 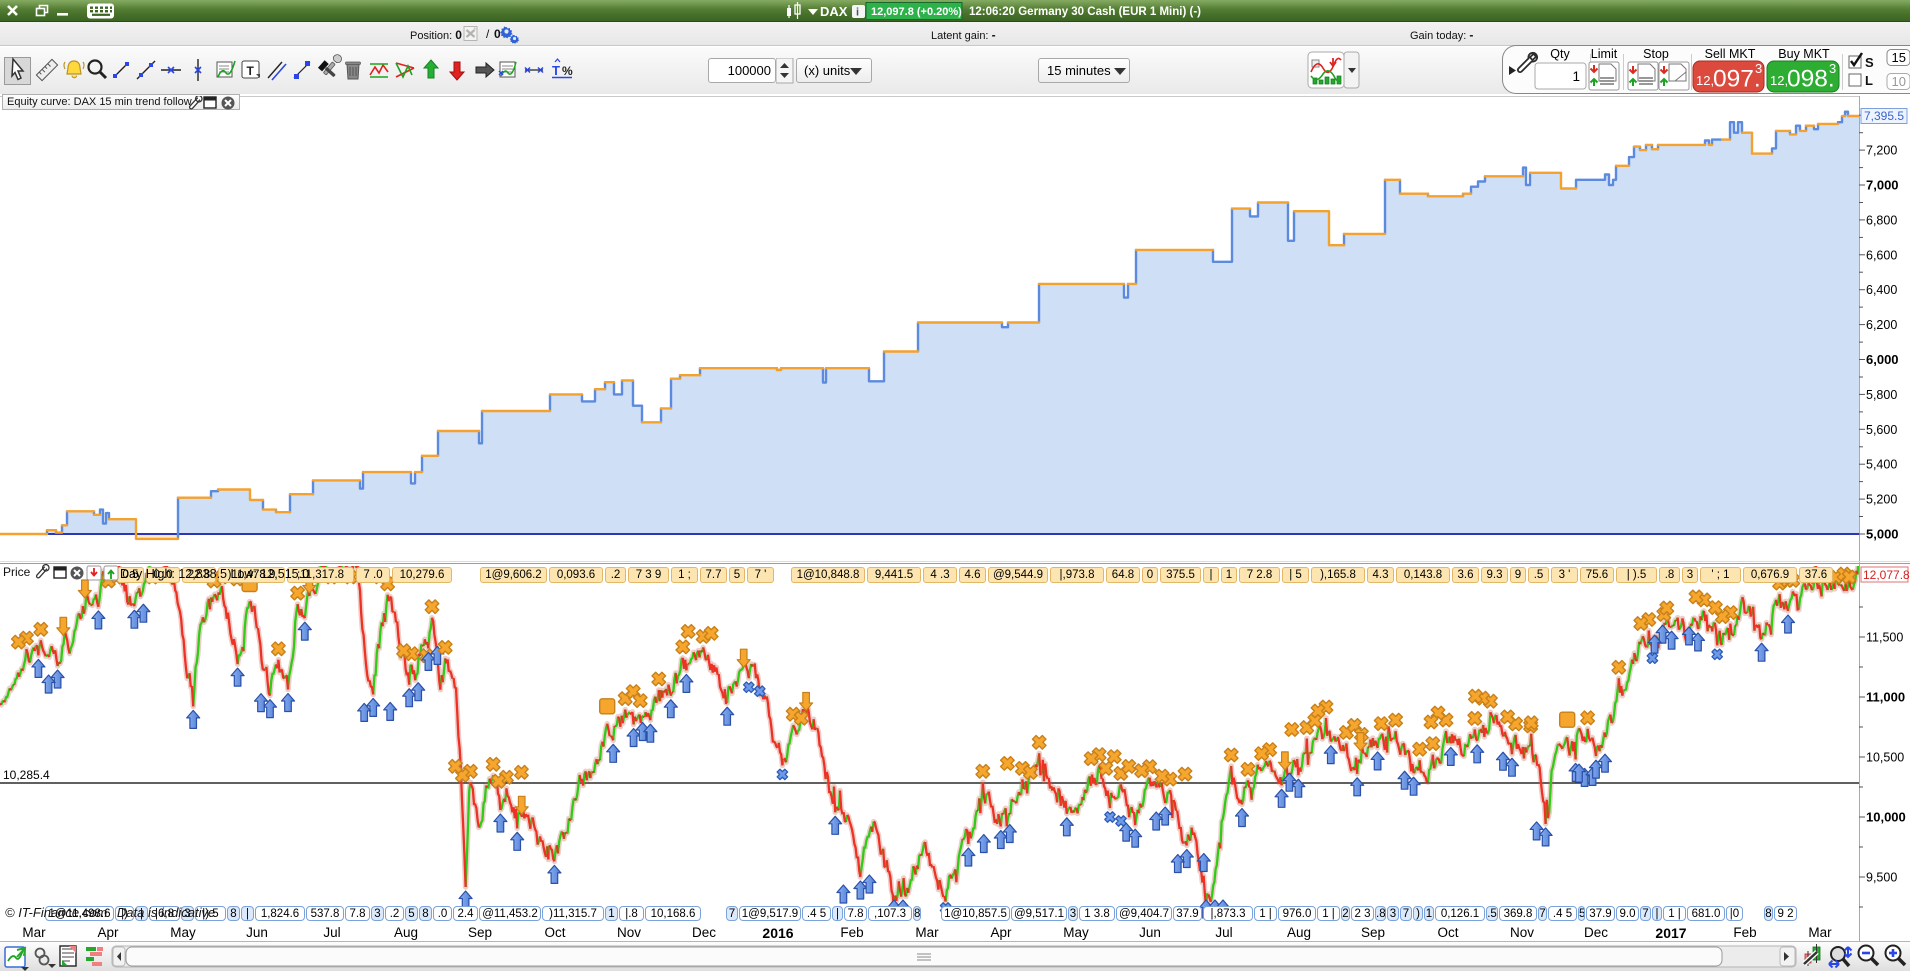 What do you see at coordinates (1881, 255) in the screenshot?
I see `svg-text: 6,600` at bounding box center [1881, 255].